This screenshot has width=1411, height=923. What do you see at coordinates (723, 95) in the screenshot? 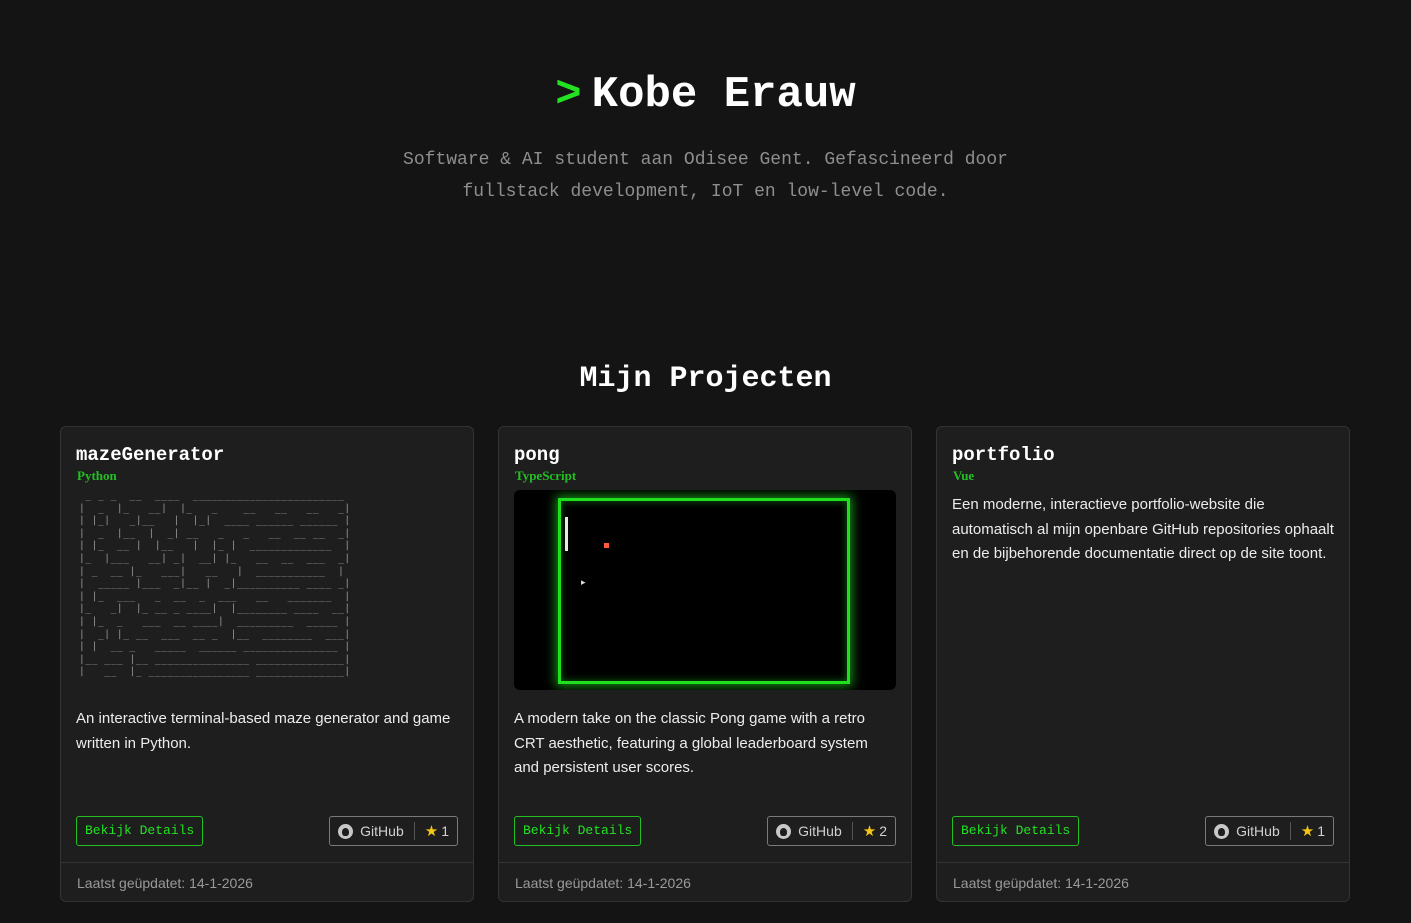
I see `author-name: Kobe Erauw` at bounding box center [723, 95].